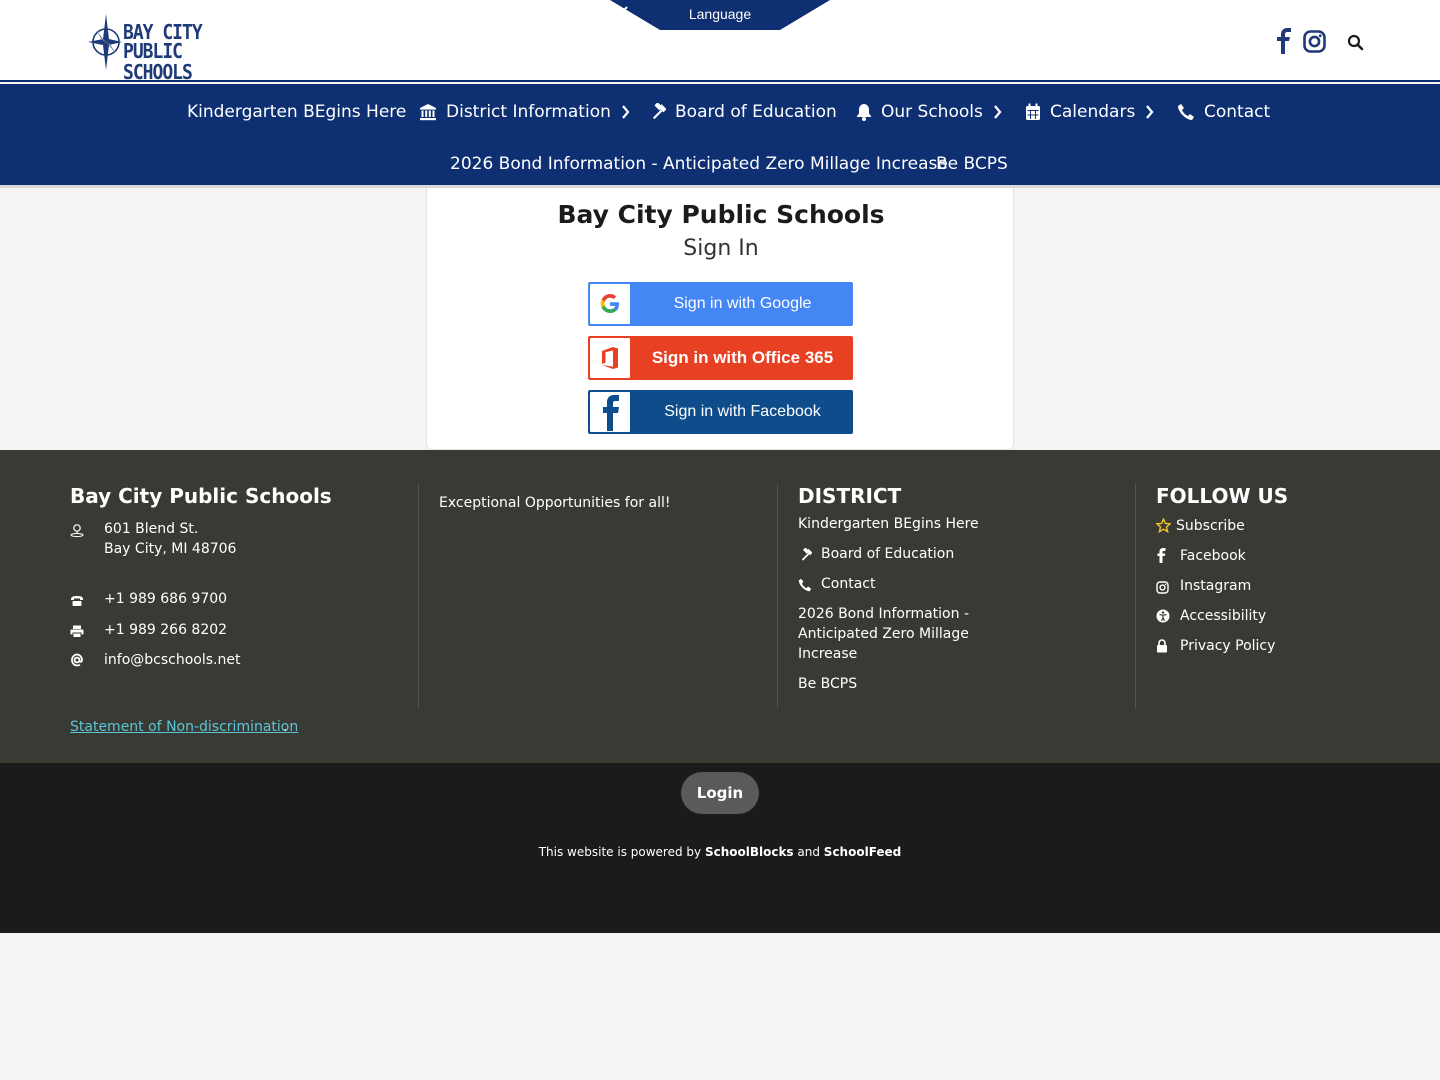 This screenshot has height=1080, width=1440. Describe the element at coordinates (555, 503) in the screenshot. I see `footer-tagline: Exceptional Opportunities for all!` at that location.